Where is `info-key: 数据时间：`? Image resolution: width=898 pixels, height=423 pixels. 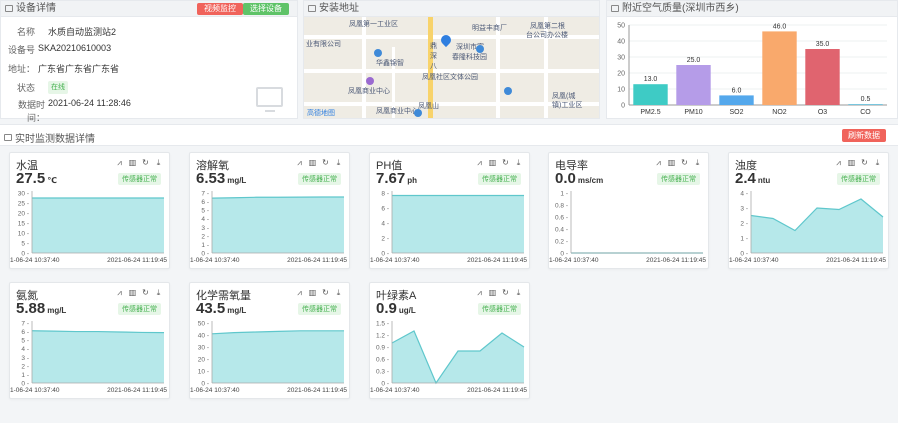 info-key: 数据时间： is located at coordinates (31, 111).